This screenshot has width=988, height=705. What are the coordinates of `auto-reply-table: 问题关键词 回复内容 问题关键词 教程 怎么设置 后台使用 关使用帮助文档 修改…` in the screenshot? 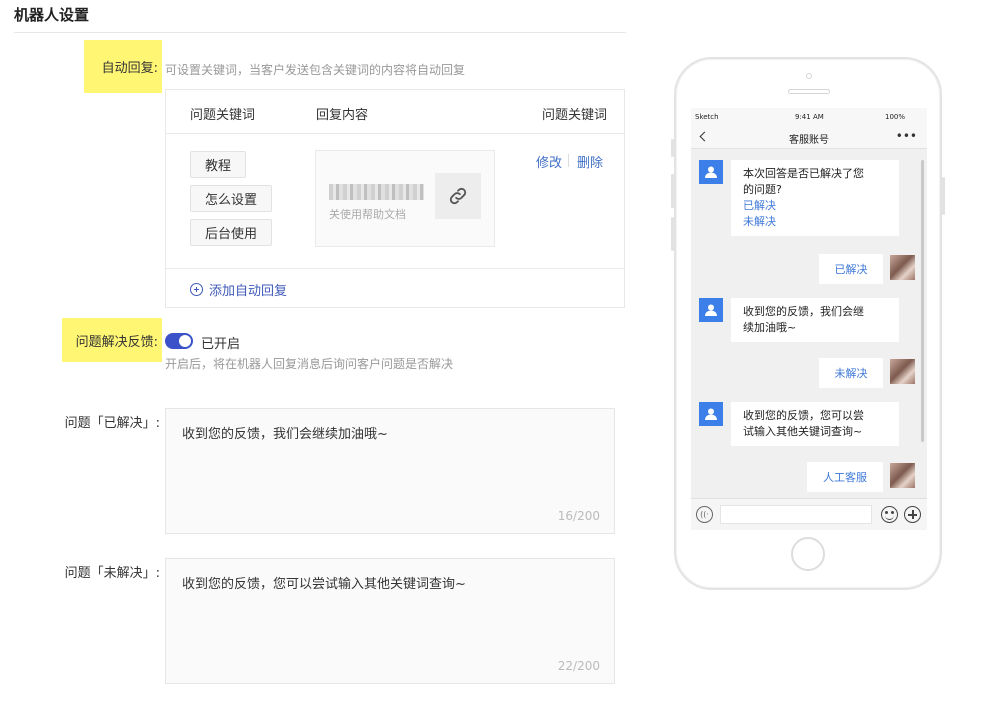 It's located at (395, 198).